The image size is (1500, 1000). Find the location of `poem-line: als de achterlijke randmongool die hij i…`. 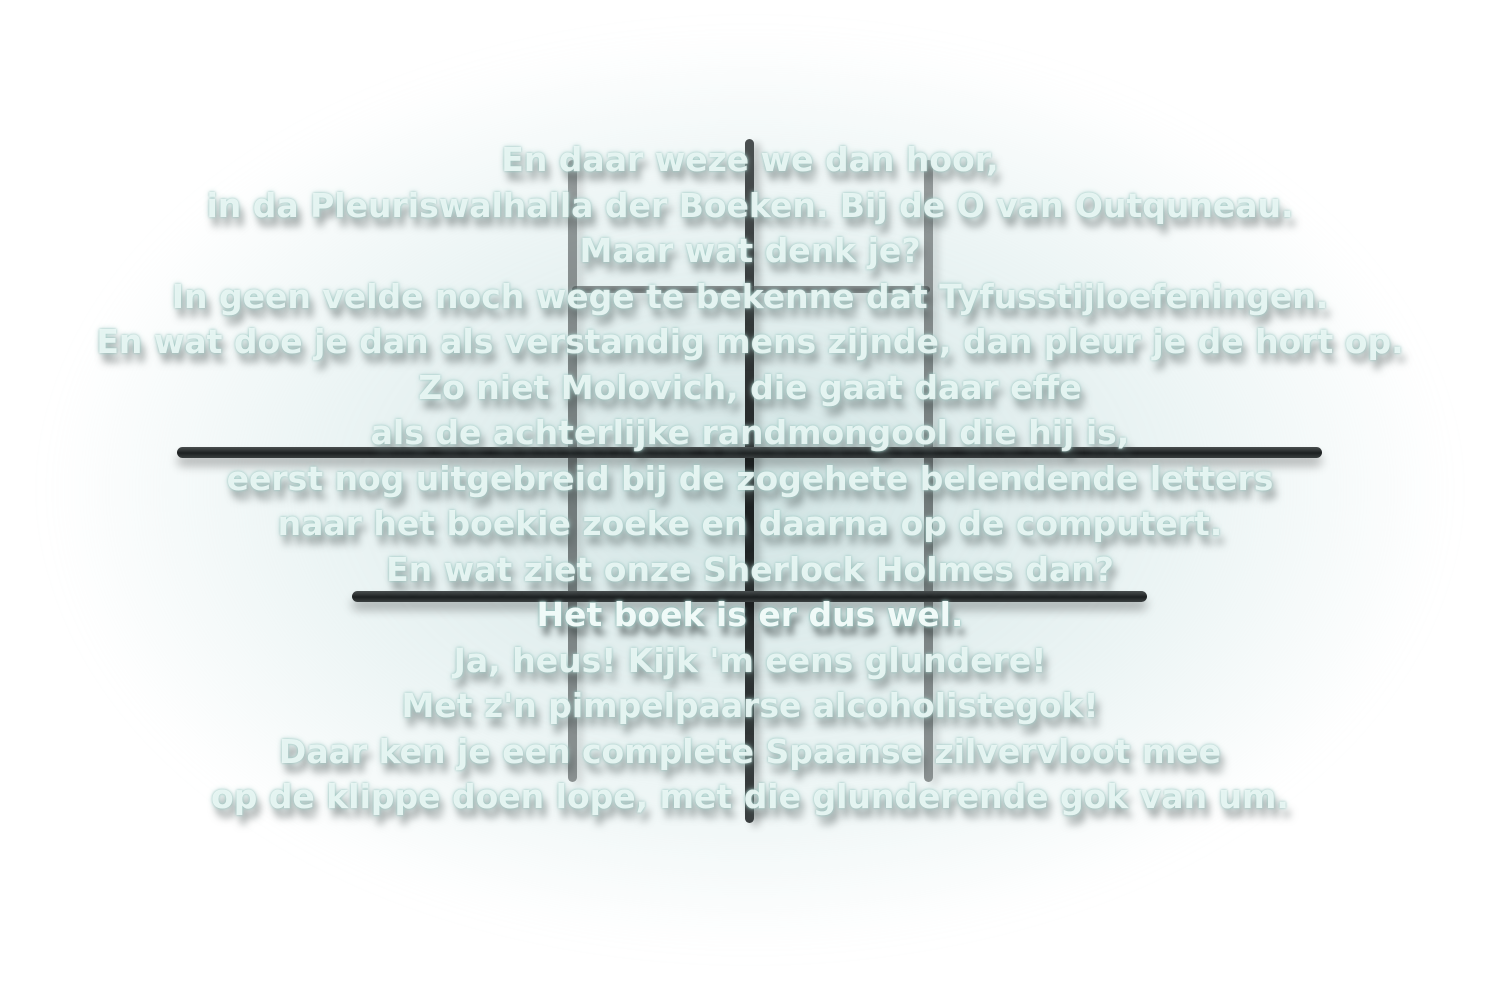

poem-line: als de achterlijke randmongool die hij i… is located at coordinates (750, 432).